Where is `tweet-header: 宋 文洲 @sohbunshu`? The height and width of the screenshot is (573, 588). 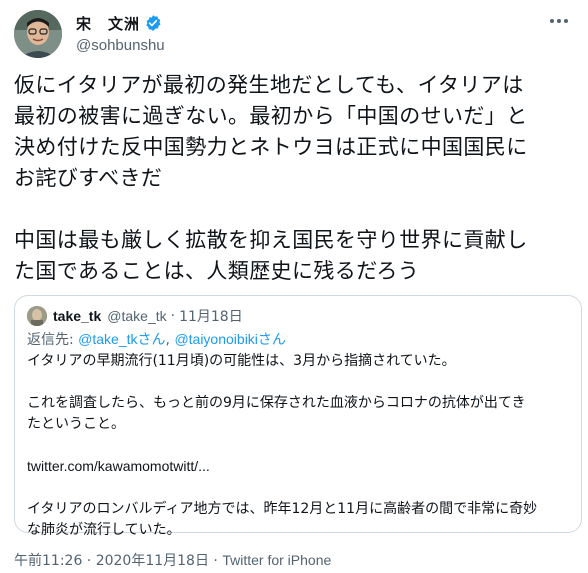 tweet-header: 宋 文洲 @sohbunshu is located at coordinates (294, 34).